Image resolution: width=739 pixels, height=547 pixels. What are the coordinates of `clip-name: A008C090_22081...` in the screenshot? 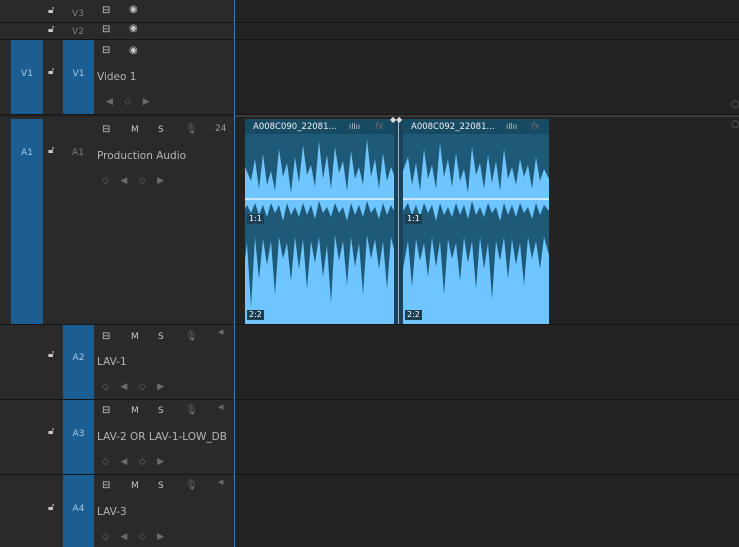 It's located at (295, 127).